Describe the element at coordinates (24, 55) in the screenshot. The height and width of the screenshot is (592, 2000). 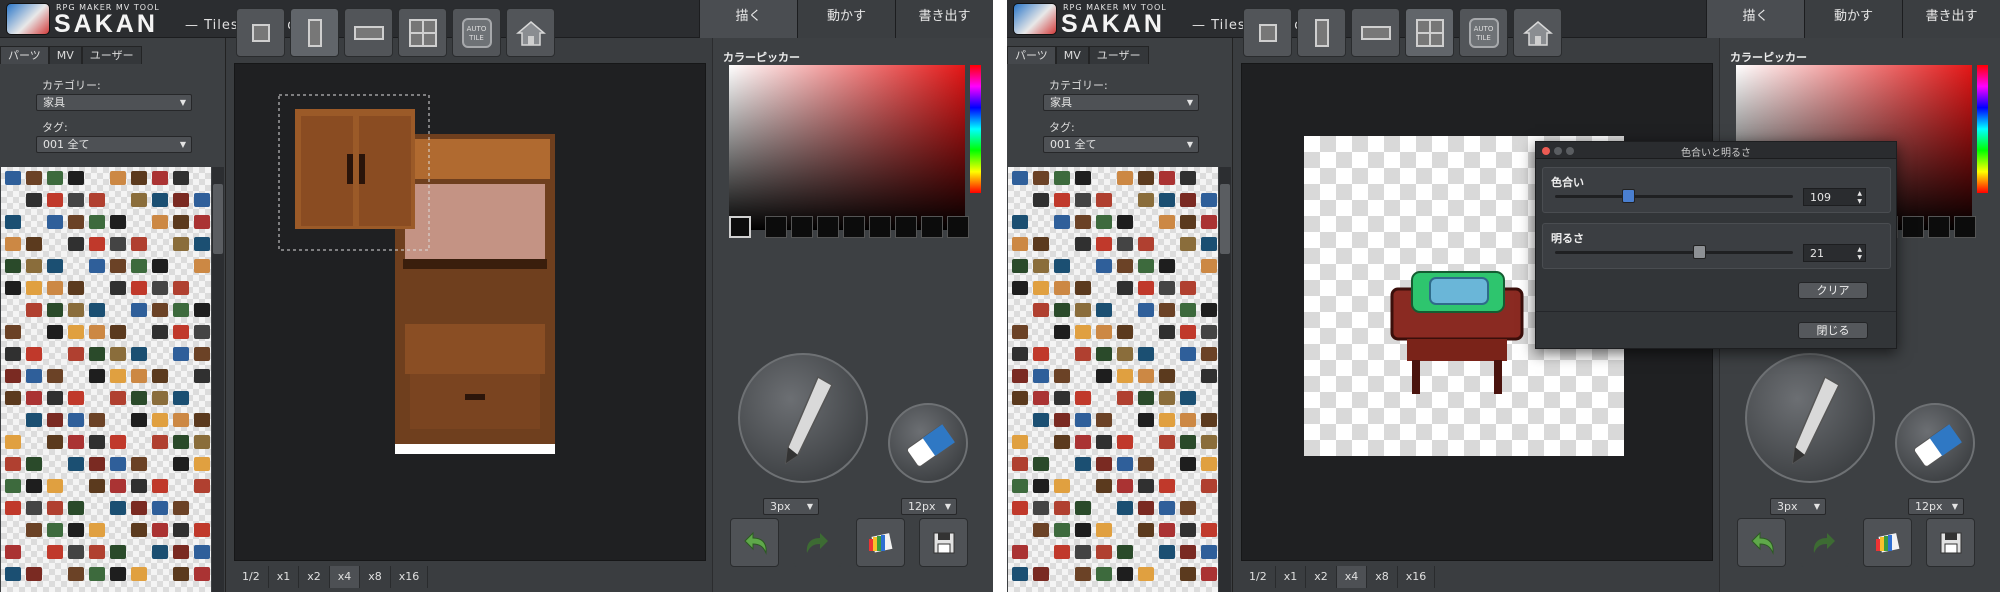
I see `tab-parts: パーツ` at that location.